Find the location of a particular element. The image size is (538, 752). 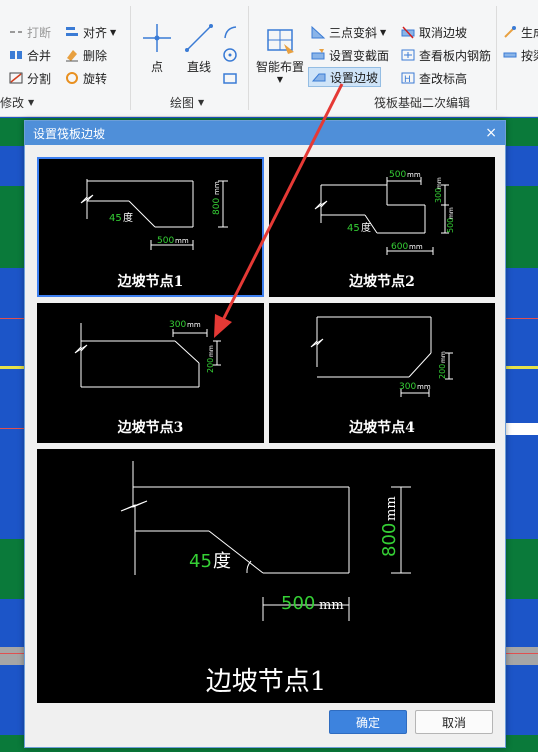

svg-text: 600 is located at coordinates (399, 247).